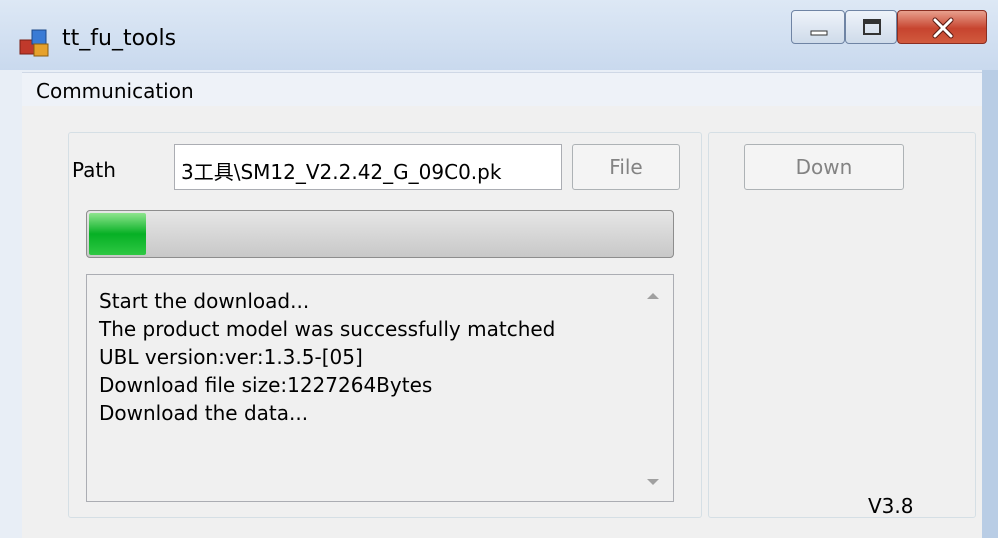  Describe the element at coordinates (266, 385) in the screenshot. I see `log-line: Download file size:1227264Bytes` at that location.